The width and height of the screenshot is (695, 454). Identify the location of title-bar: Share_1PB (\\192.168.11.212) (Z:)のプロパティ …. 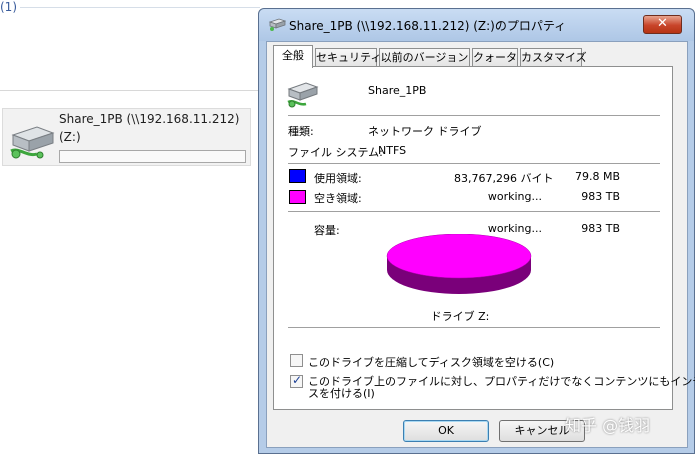
(476, 25).